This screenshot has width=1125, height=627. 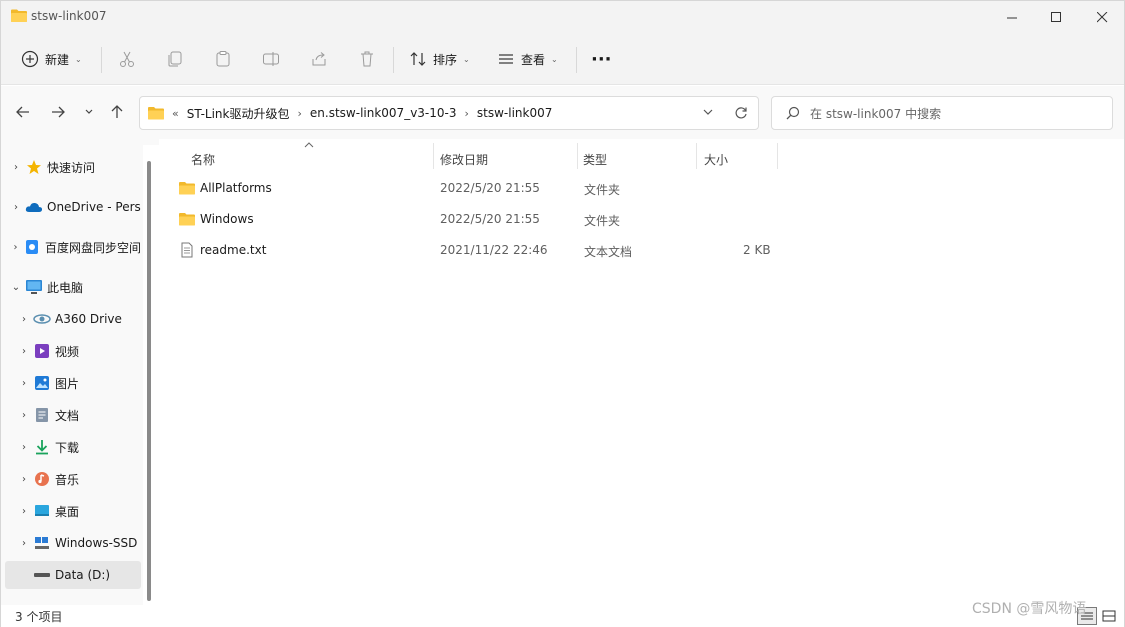 I want to click on maximize-button, so click(x=1056, y=17).